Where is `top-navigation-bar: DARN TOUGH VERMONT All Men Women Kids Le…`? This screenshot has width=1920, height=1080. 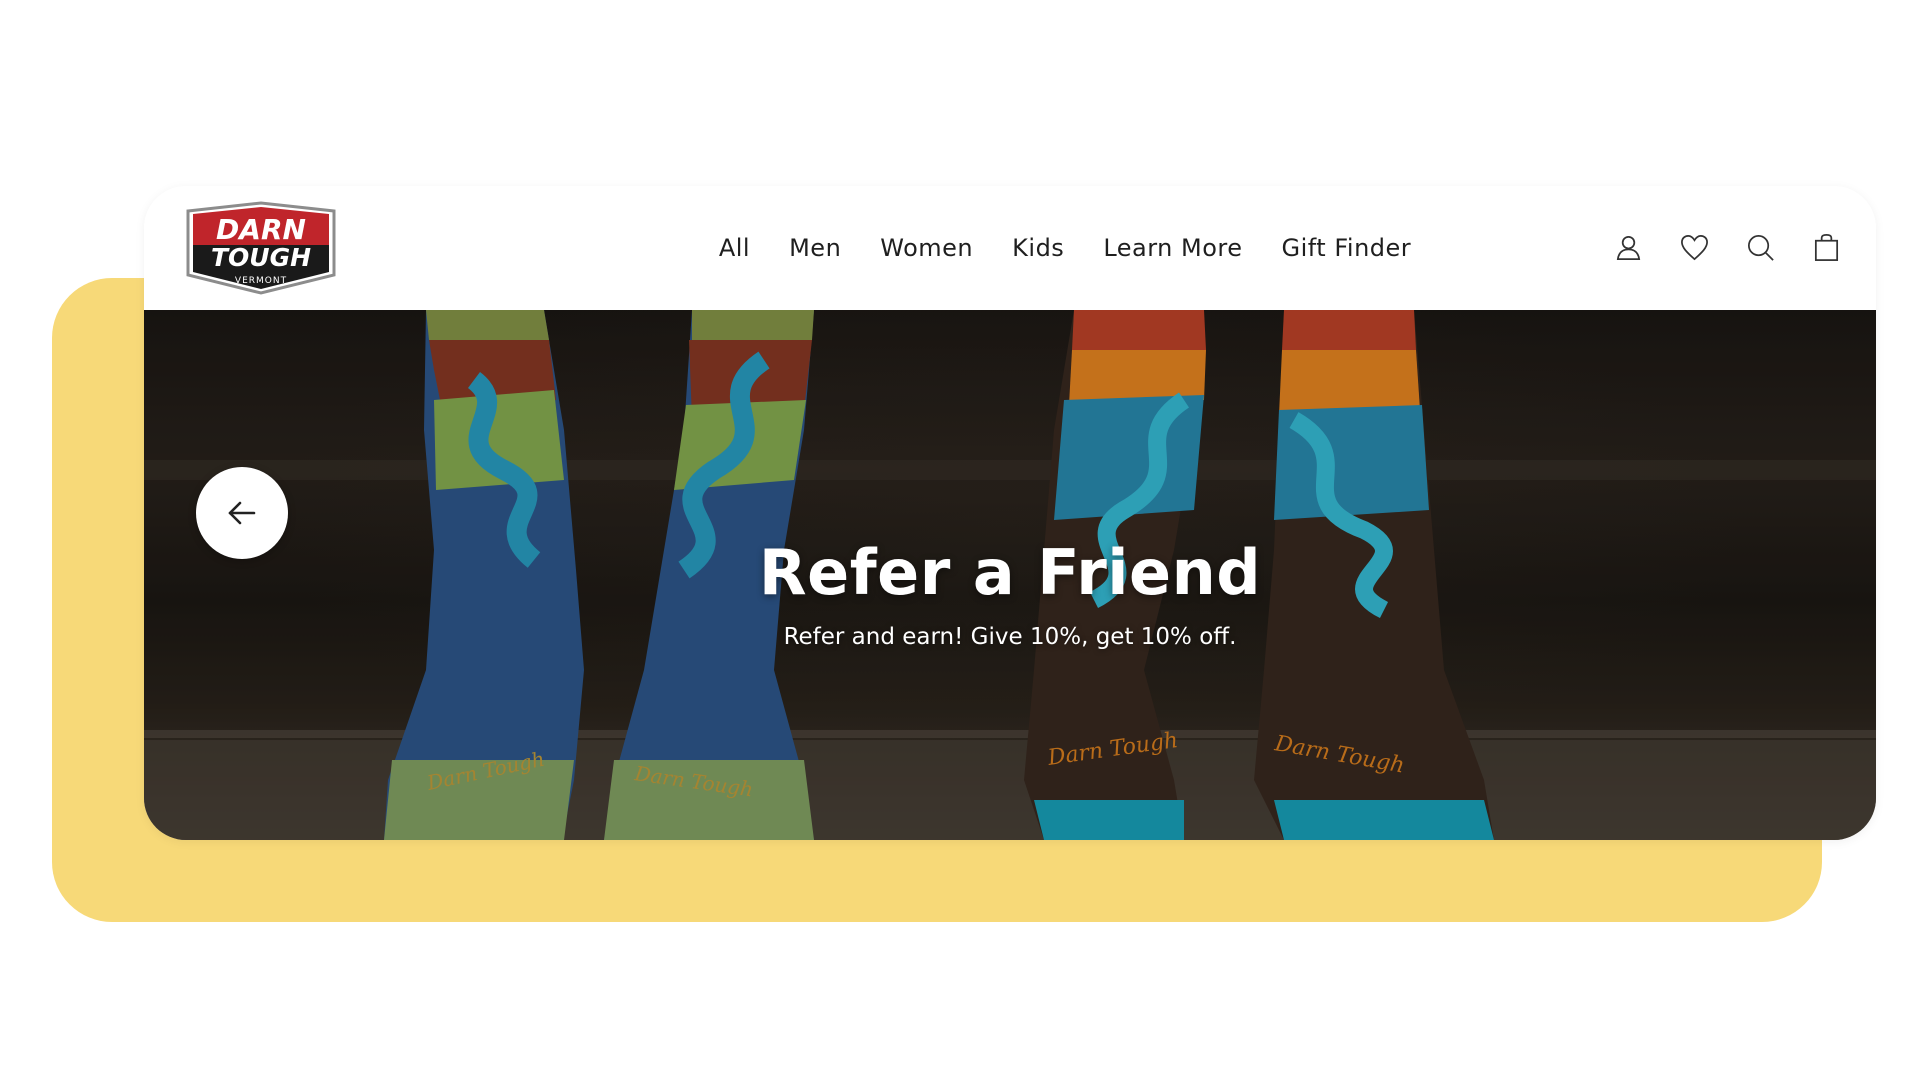 top-navigation-bar: DARN TOUGH VERMONT All Men Women Kids Le… is located at coordinates (1010, 248).